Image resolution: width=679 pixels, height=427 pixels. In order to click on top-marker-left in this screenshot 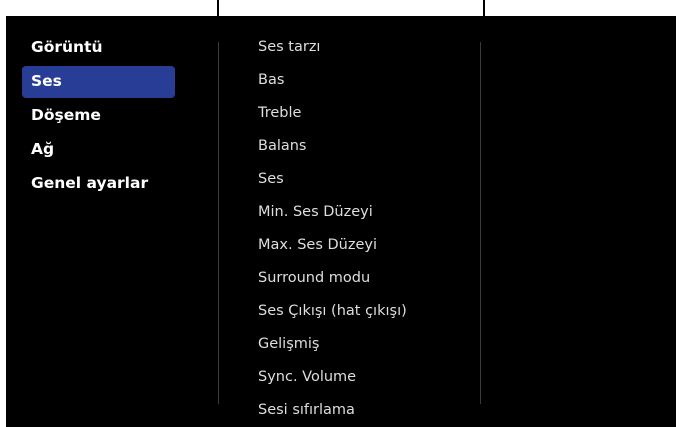, I will do `click(218, 8)`.